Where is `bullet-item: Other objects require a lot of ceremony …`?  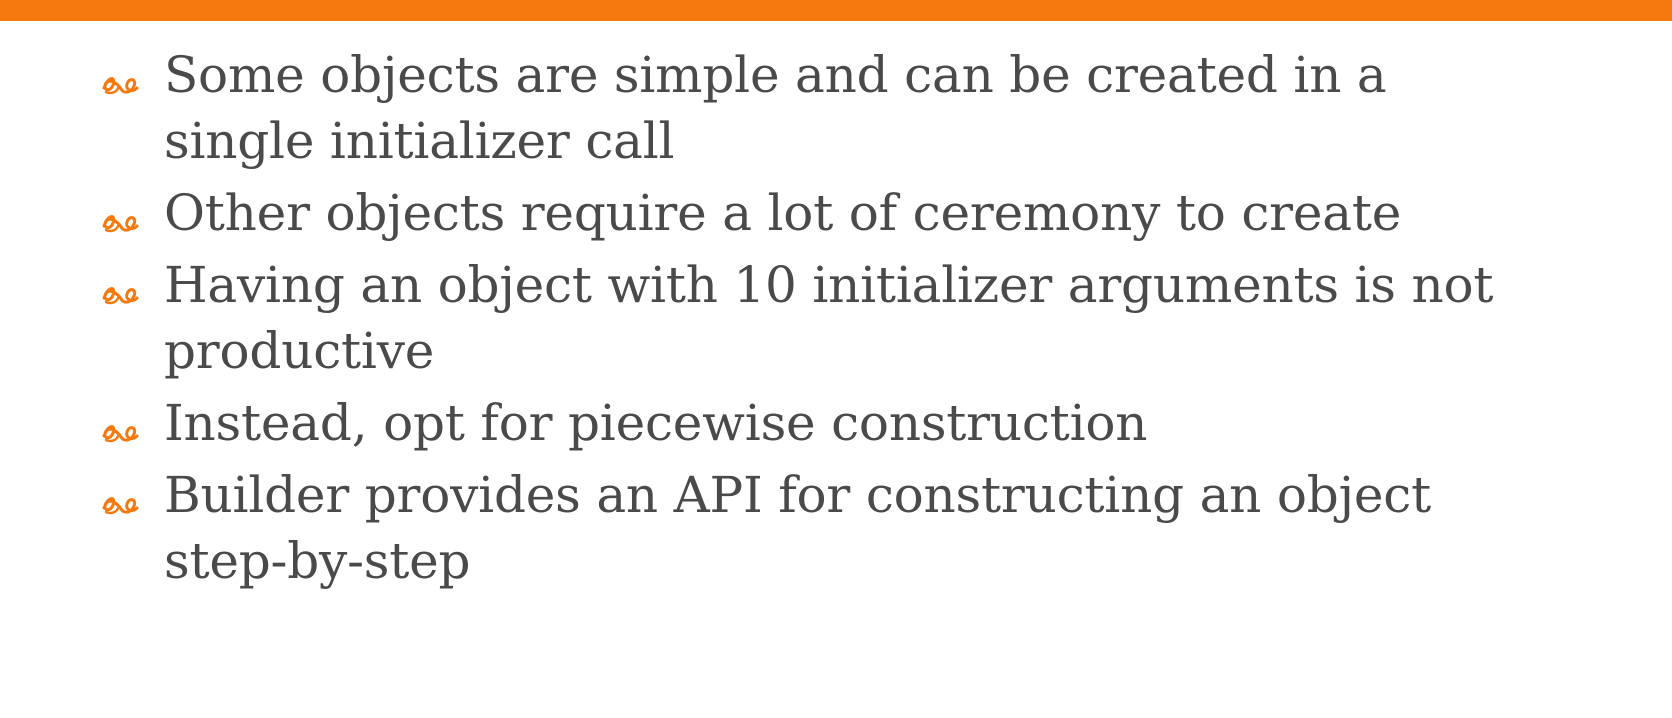 bullet-item: Other objects require a lot of ceremony … is located at coordinates (825, 213).